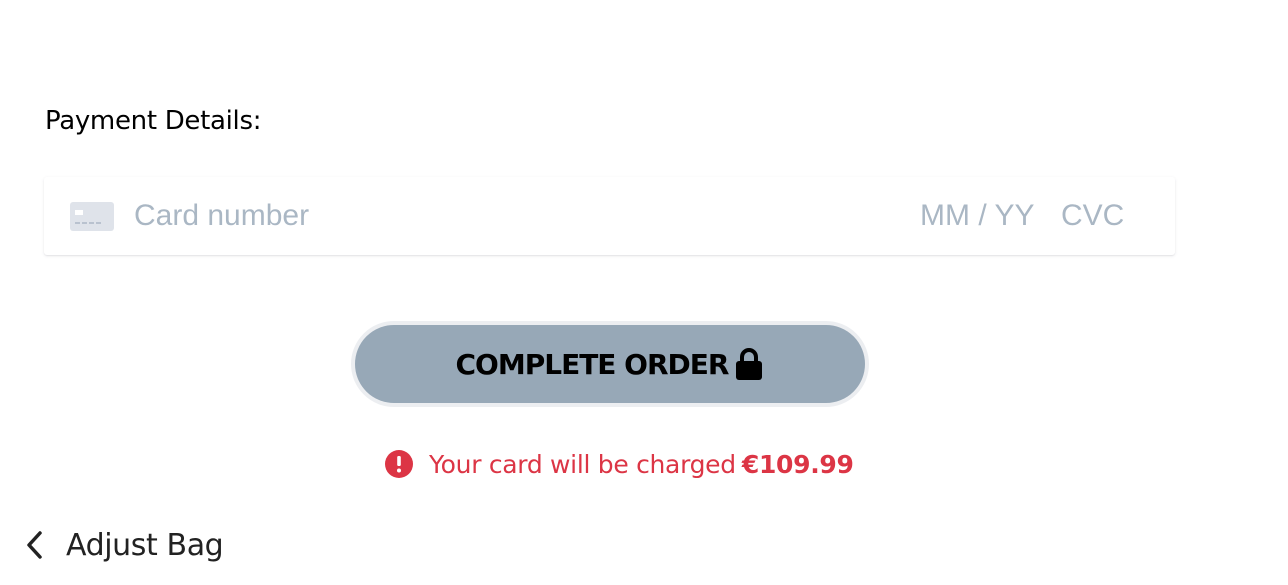 The width and height of the screenshot is (1288, 585). What do you see at coordinates (749, 364) in the screenshot?
I see `lock-icon` at bounding box center [749, 364].